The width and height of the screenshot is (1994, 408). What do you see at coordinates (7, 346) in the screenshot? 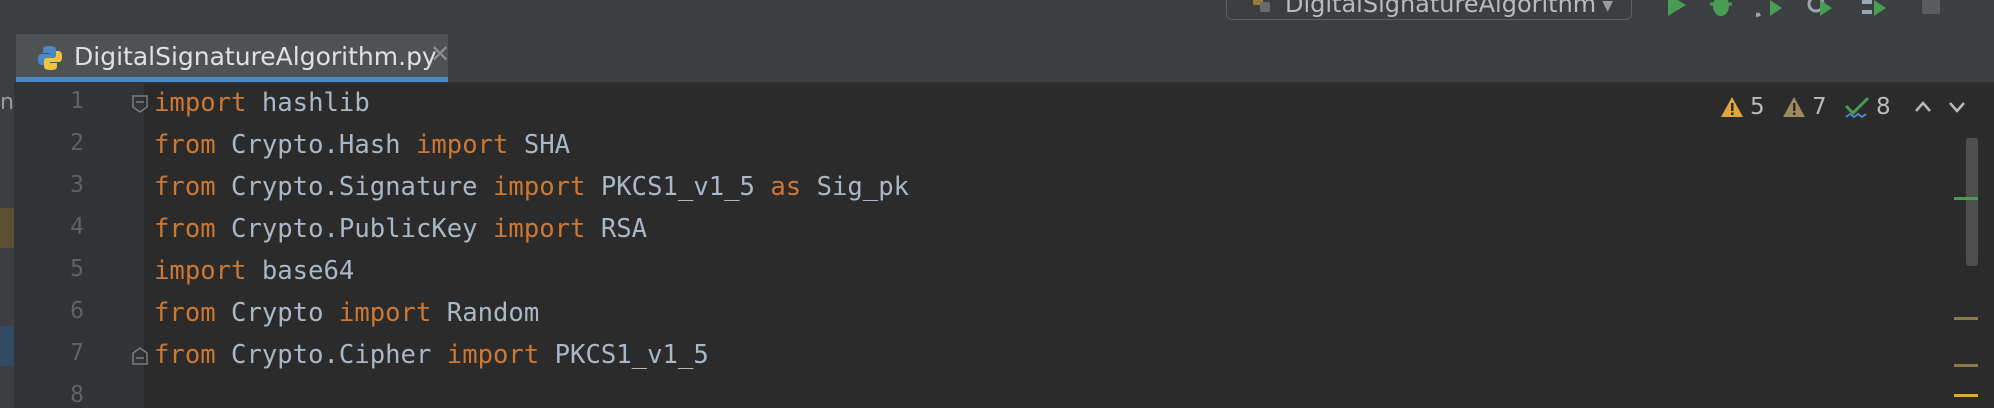
I see `left-strip-selection` at bounding box center [7, 346].